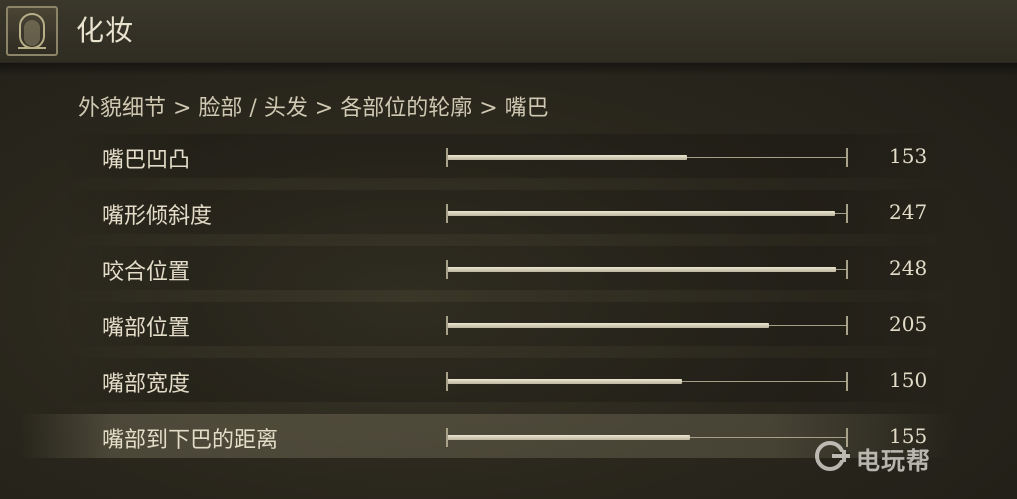 This screenshot has width=1017, height=499. I want to click on slider-label: 咬合位置, so click(146, 272).